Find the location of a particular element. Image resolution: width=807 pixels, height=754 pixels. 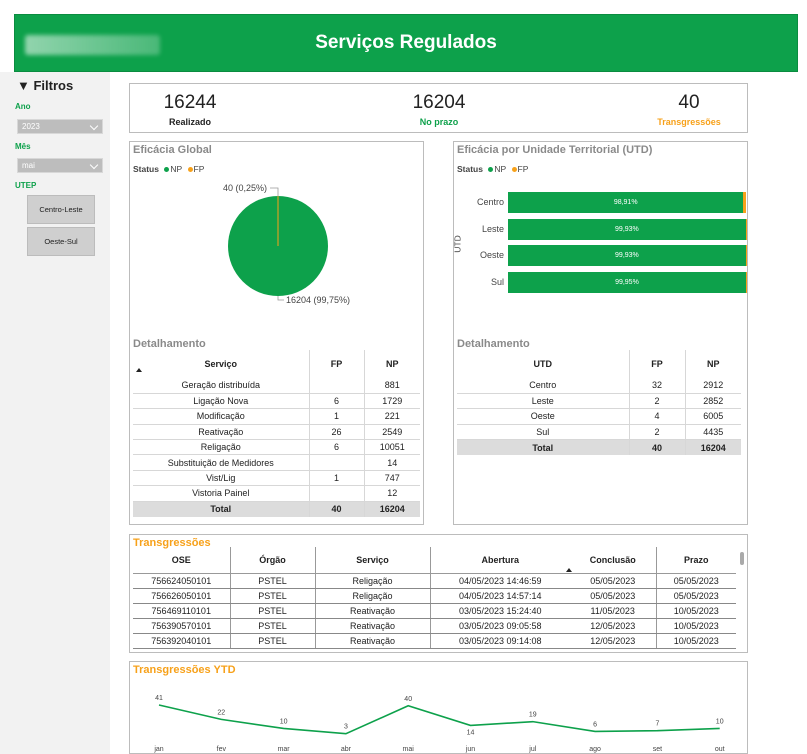

ytd-x-tick-label: abr is located at coordinates (346, 749).